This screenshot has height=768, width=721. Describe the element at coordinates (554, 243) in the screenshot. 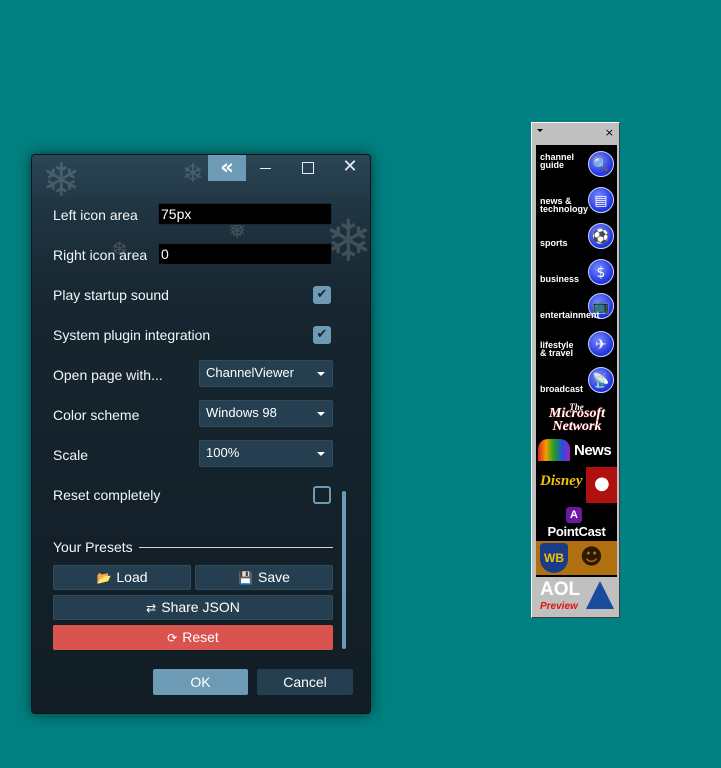

I see `channel-label: sports` at that location.